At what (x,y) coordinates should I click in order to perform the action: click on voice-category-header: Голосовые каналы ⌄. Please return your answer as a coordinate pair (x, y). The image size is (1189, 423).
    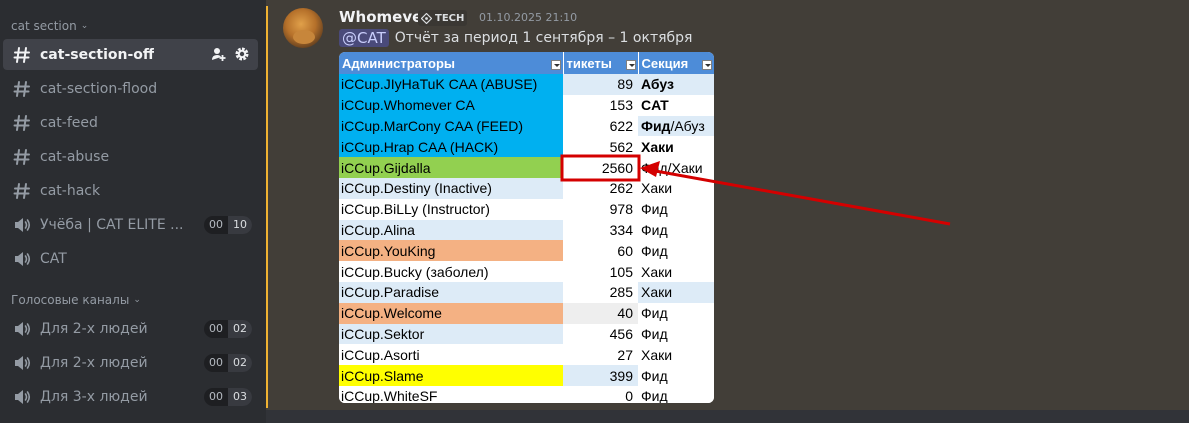
    Looking at the image, I should click on (133, 300).